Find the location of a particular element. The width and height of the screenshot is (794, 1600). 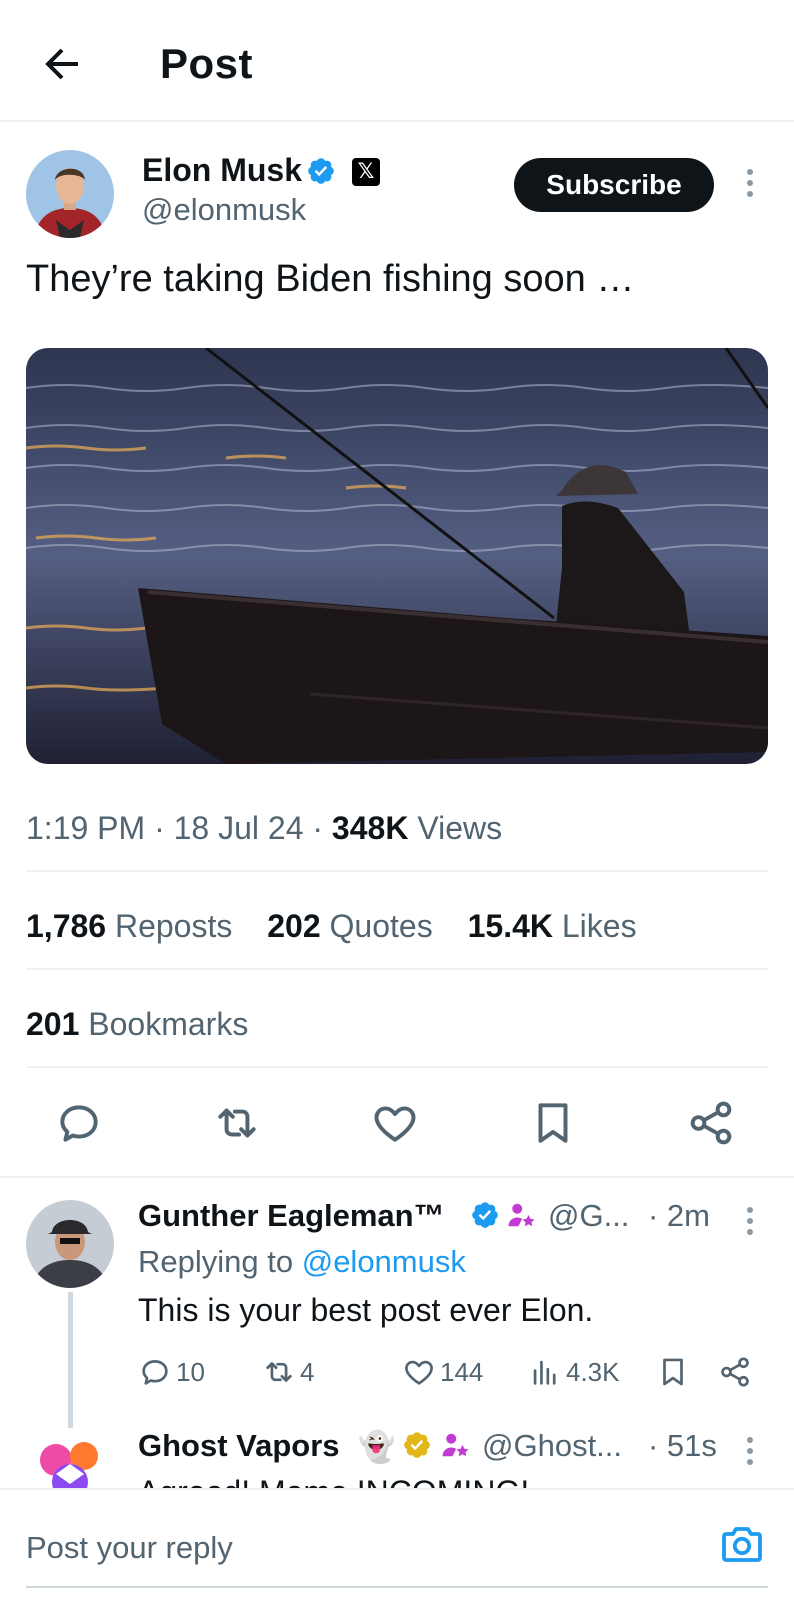

reply-share-button is located at coordinates (737, 1372).